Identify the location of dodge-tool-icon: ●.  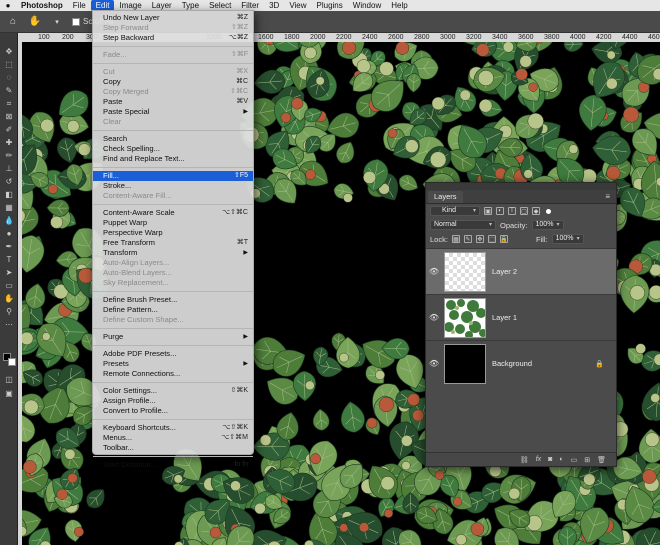
(9, 233).